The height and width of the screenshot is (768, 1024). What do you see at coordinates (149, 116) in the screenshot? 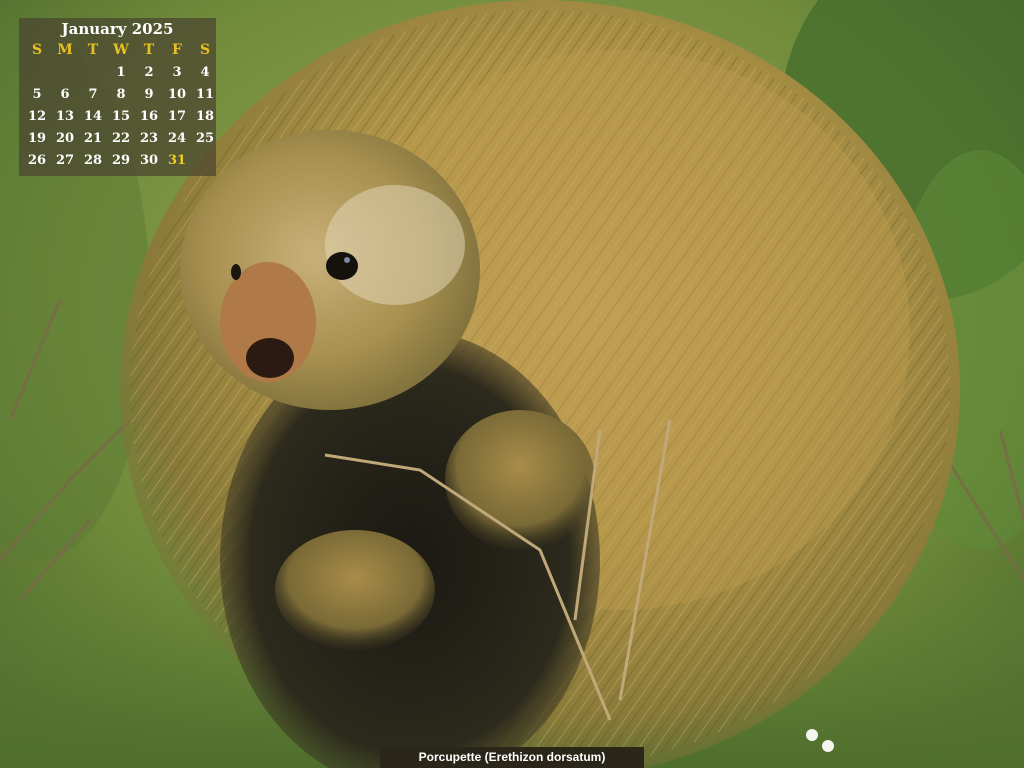
I see `calendar-day: 16` at bounding box center [149, 116].